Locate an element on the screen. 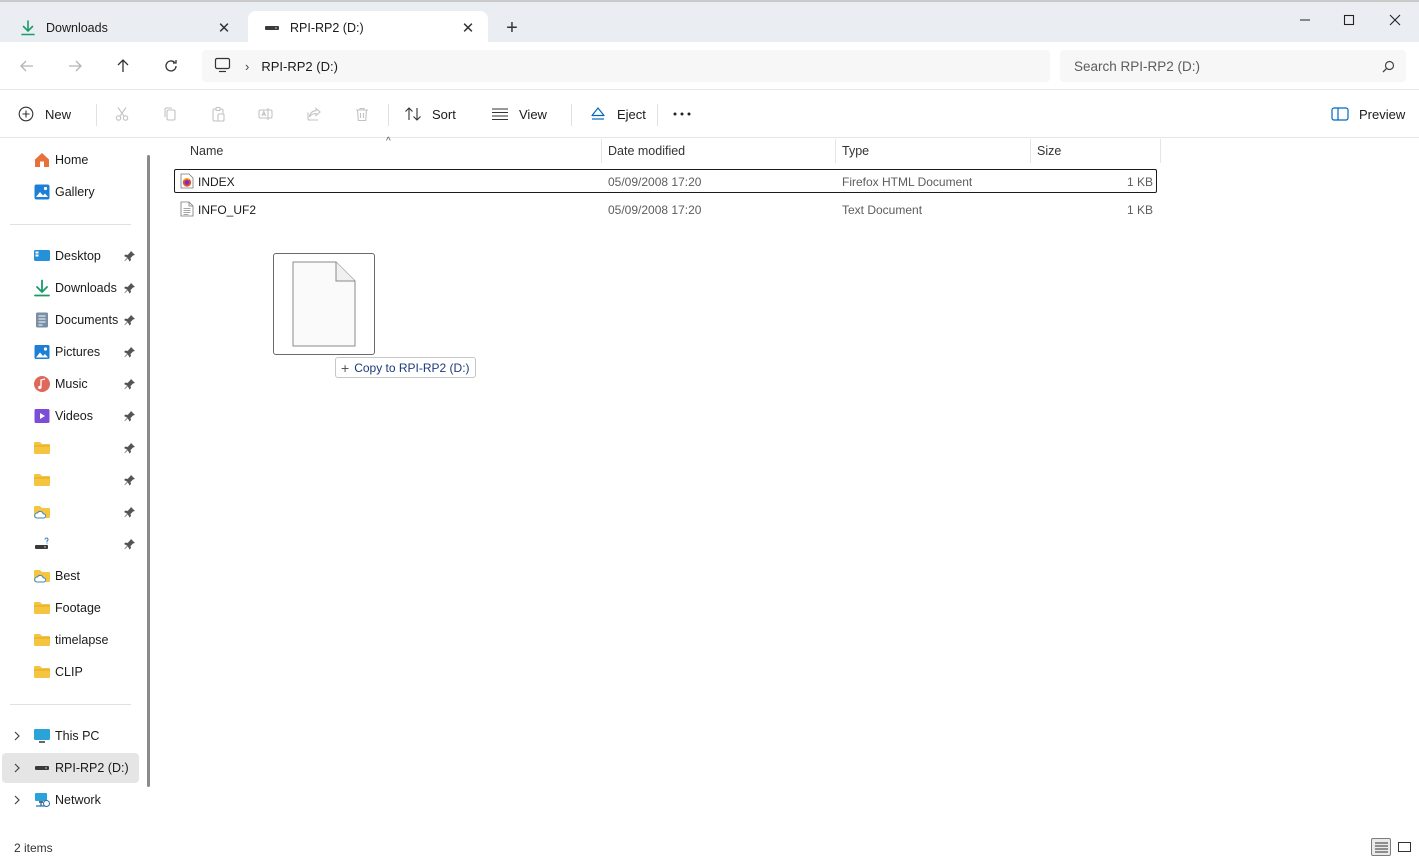  sidebar-item-desktop: Desktop is located at coordinates (70, 256).